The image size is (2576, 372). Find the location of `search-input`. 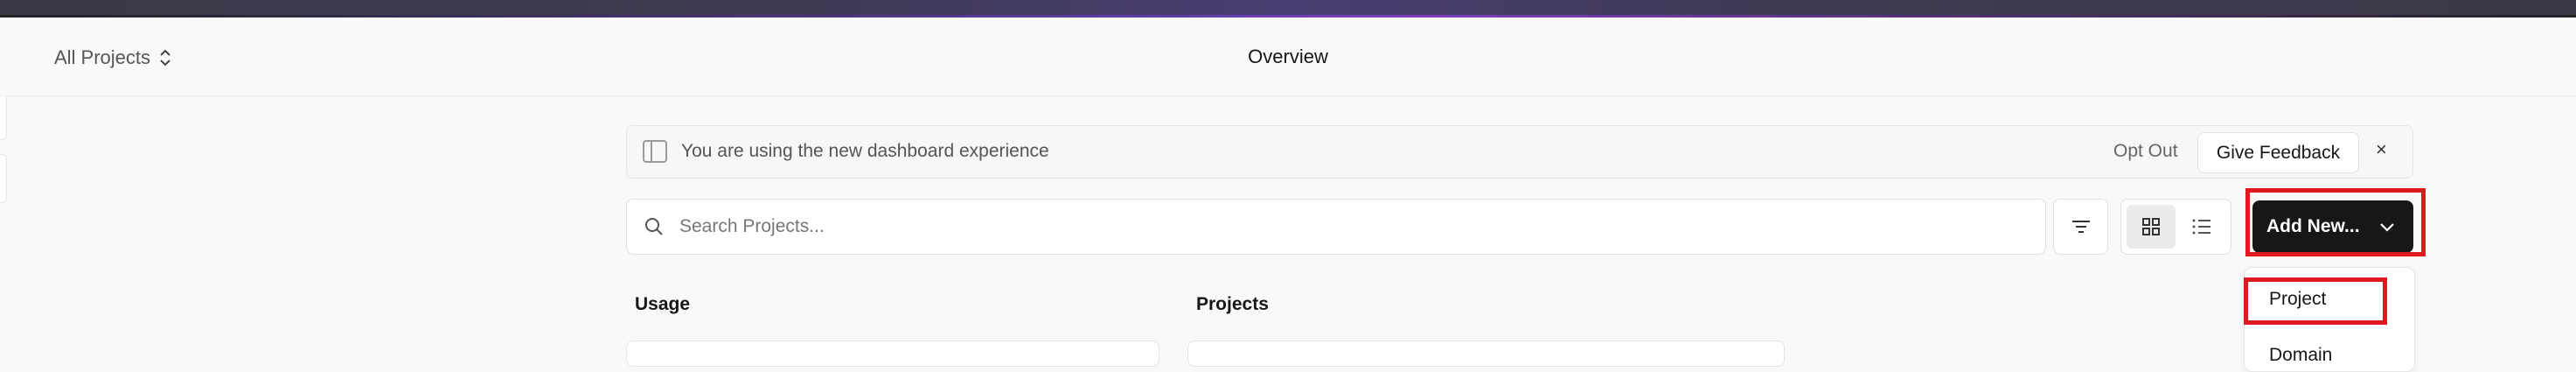

search-input is located at coordinates (1352, 227).